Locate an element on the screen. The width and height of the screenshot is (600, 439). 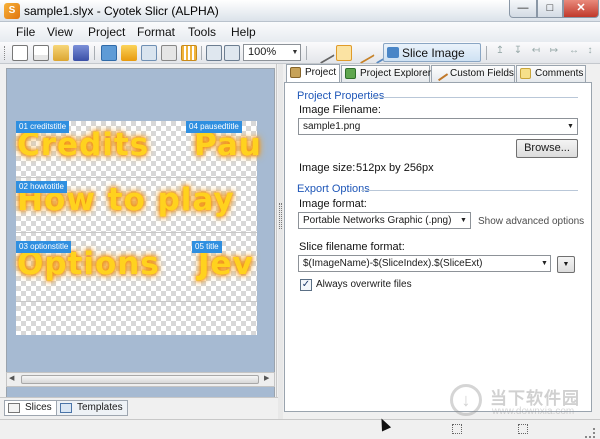
menu-view: View is located at coordinates (60, 32).